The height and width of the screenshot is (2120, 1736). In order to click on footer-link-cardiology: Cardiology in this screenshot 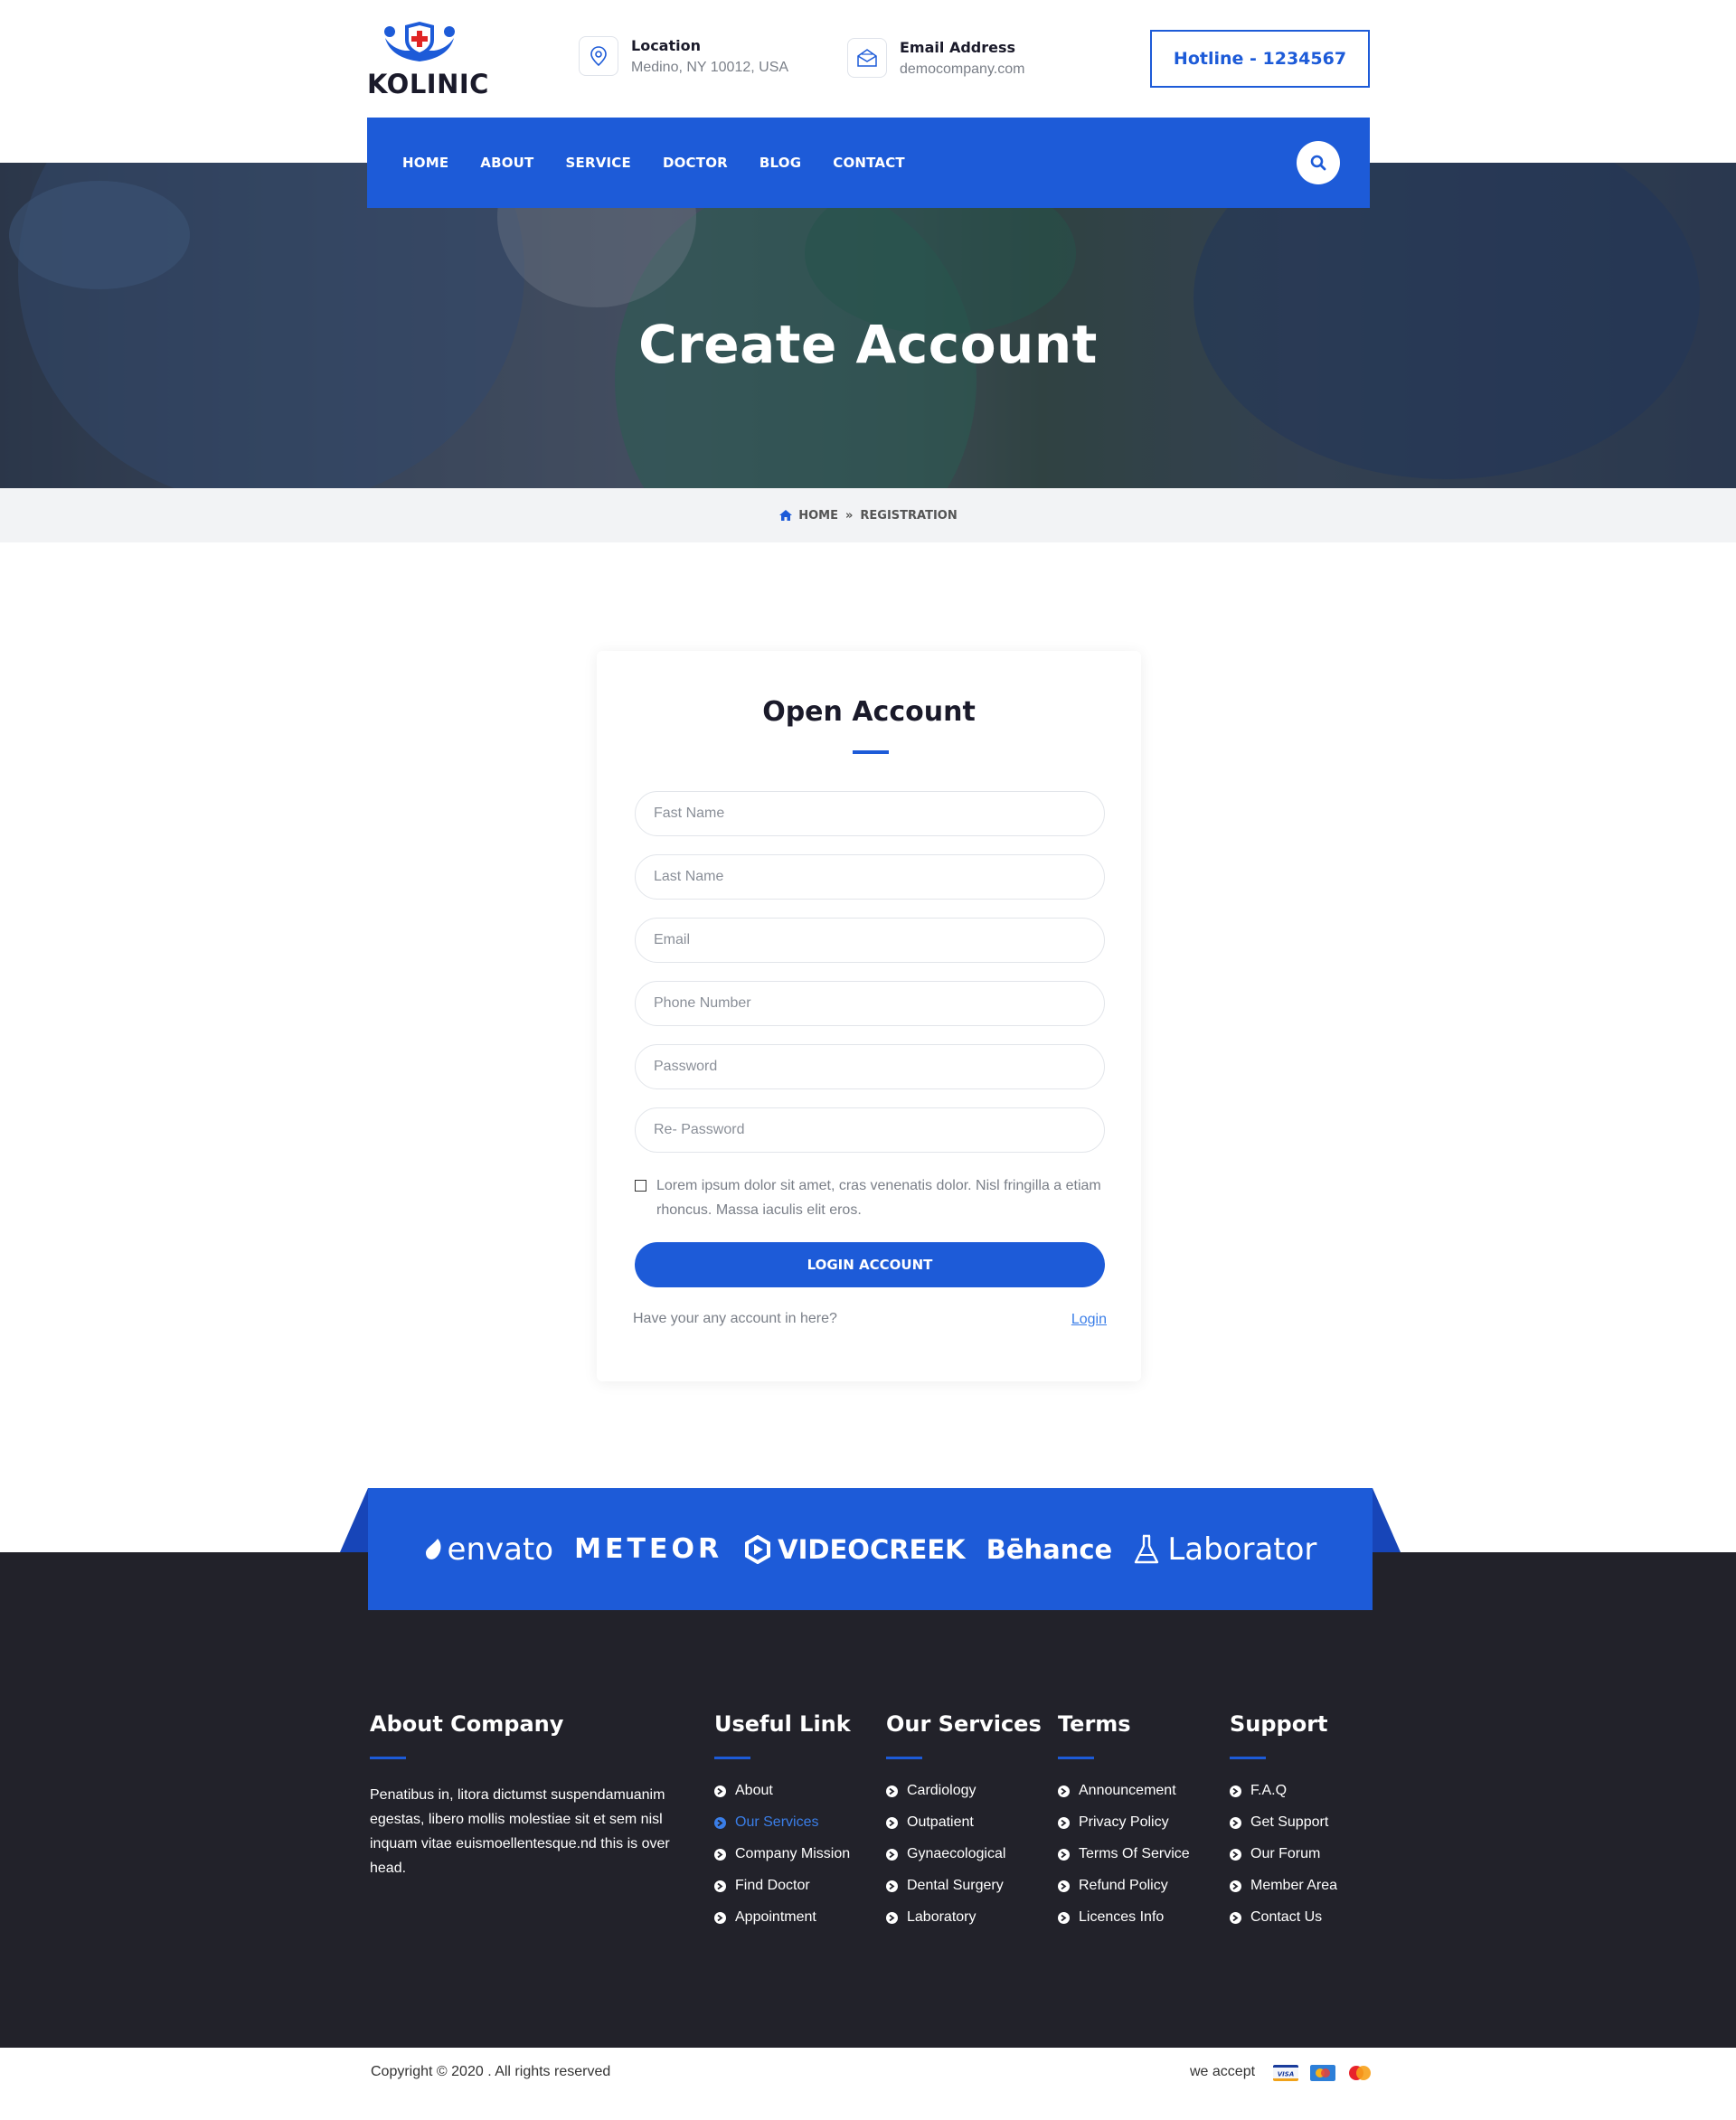, I will do `click(964, 1798)`.